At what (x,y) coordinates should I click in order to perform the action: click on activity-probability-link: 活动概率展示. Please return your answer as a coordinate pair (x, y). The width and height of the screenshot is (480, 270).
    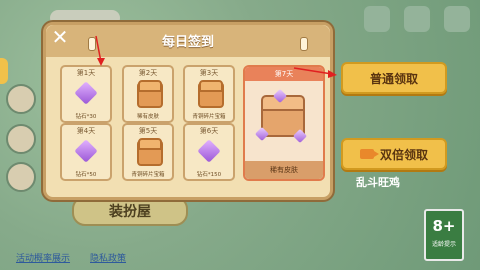
    Looking at the image, I should click on (43, 257).